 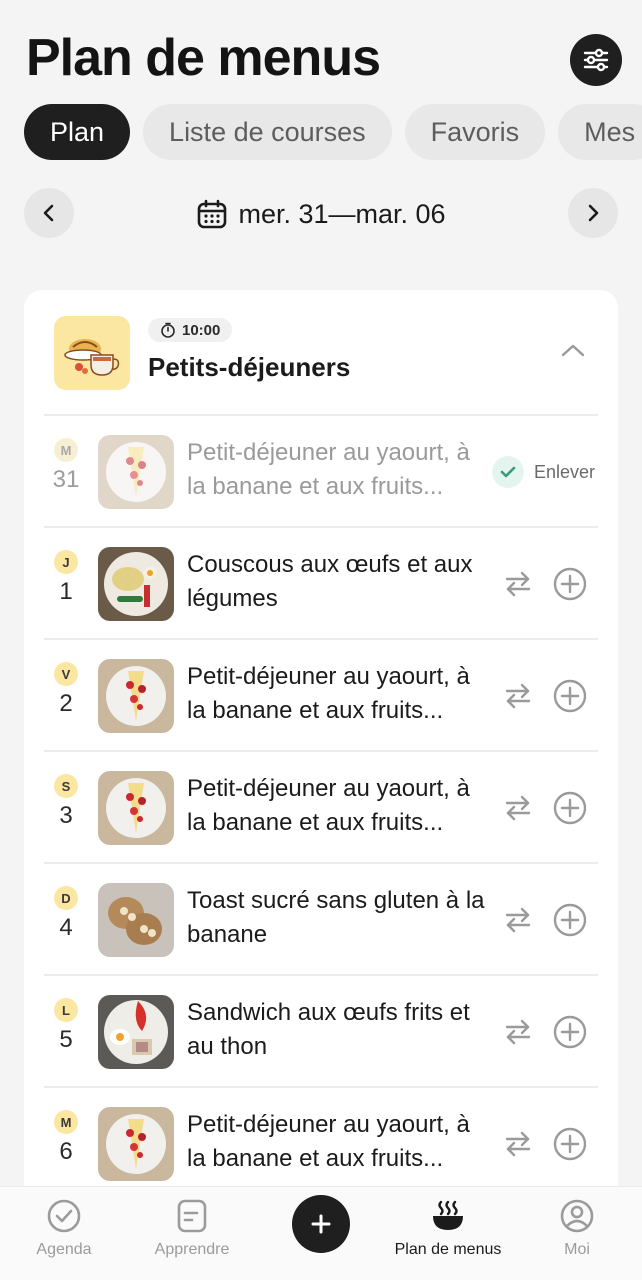 What do you see at coordinates (577, 1216) in the screenshot?
I see `user-circle-icon` at bounding box center [577, 1216].